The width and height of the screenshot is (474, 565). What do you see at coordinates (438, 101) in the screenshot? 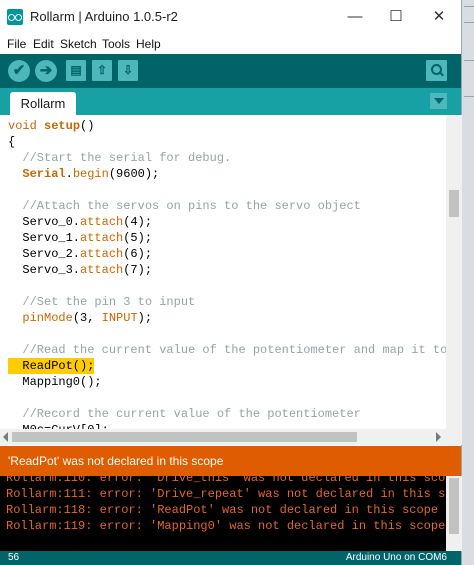
I see `tab-menu-dropdown-icon` at bounding box center [438, 101].